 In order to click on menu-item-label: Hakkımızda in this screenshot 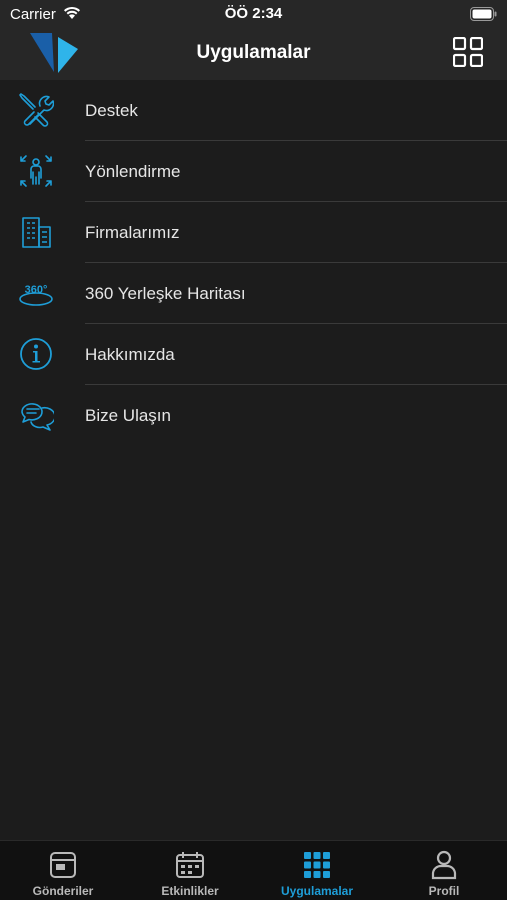, I will do `click(130, 354)`.